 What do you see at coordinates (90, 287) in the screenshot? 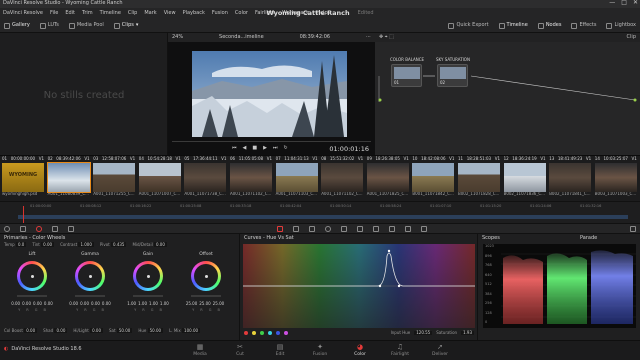
I see `color-wheel-gamma: Gamma 0.00 0.00 0.00 0.00 Y R G B` at bounding box center [90, 287].